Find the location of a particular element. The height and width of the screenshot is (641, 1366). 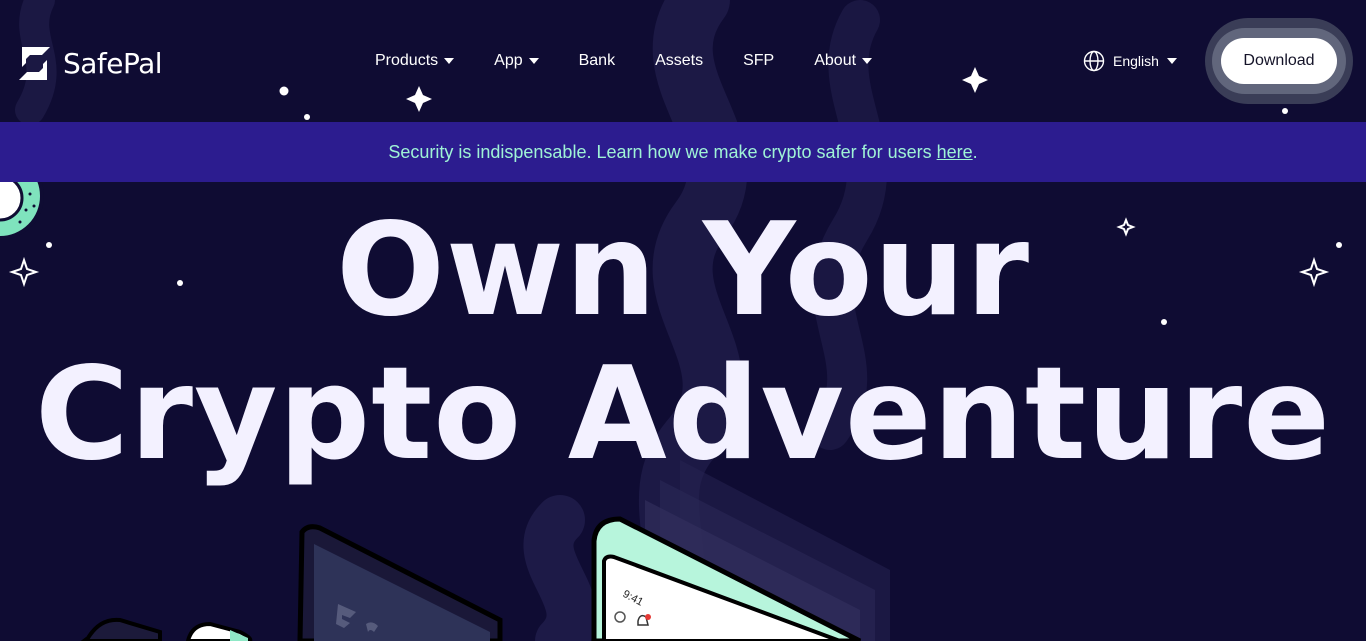

safepal-logo-icon is located at coordinates (34, 63).